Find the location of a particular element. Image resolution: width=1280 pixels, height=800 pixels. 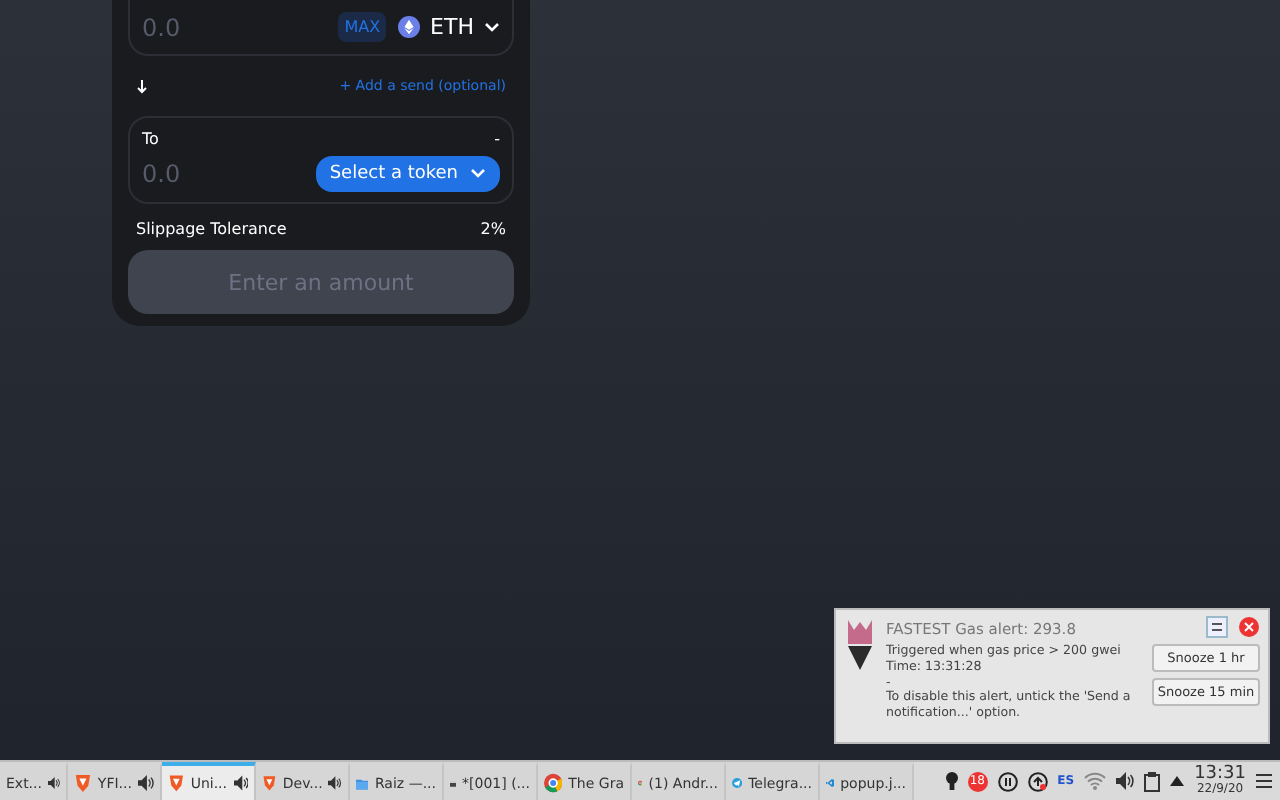

token-selector: ETH is located at coordinates (449, 27).